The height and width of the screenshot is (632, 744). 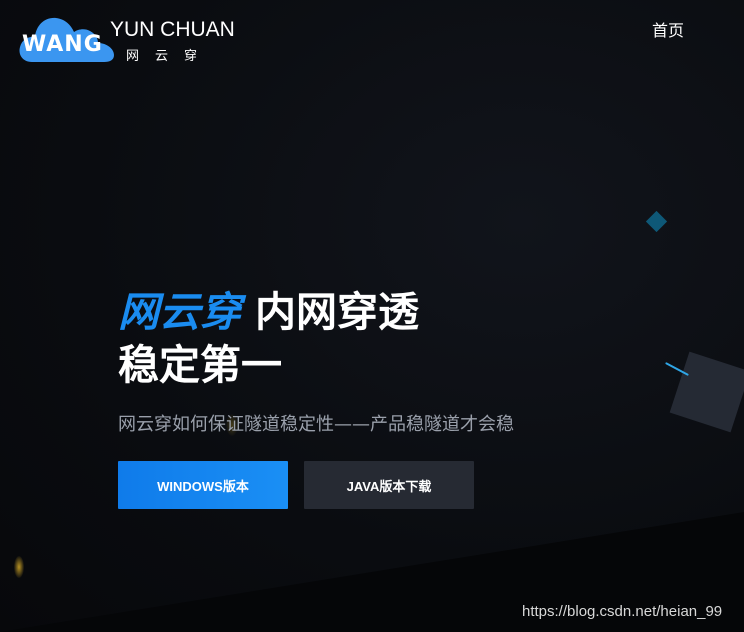 What do you see at coordinates (170, 56) in the screenshot?
I see `logo-chinese-name: 网云穿` at bounding box center [170, 56].